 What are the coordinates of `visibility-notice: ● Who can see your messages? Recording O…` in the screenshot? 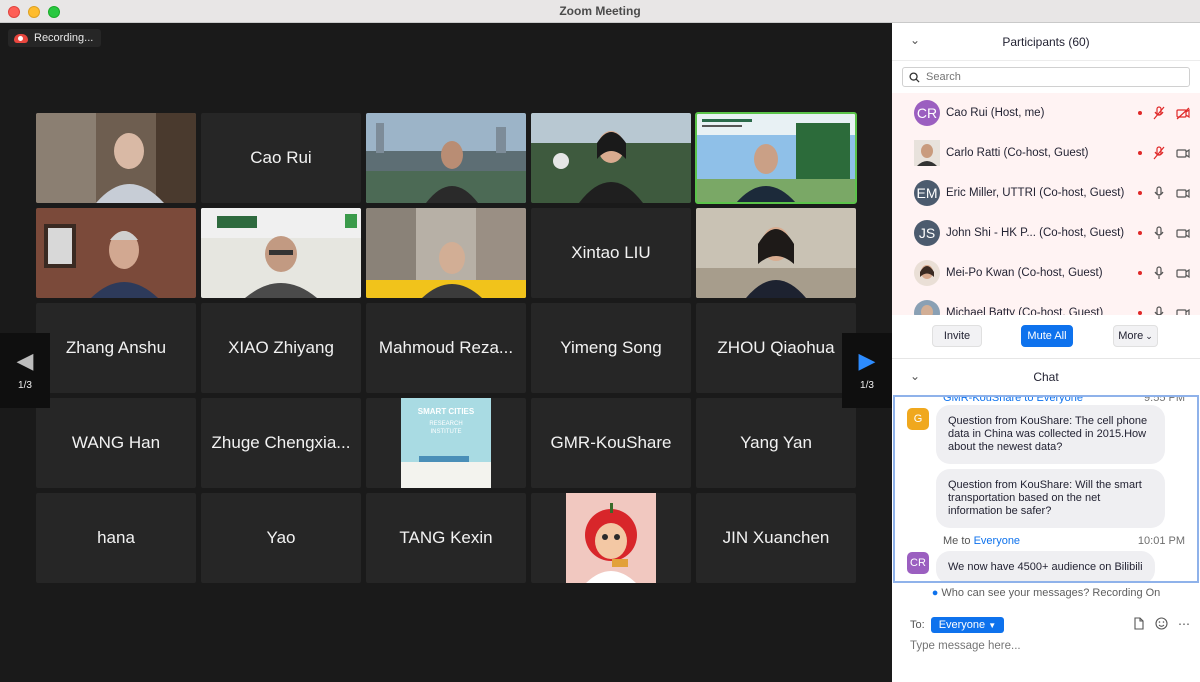 It's located at (1046, 593).